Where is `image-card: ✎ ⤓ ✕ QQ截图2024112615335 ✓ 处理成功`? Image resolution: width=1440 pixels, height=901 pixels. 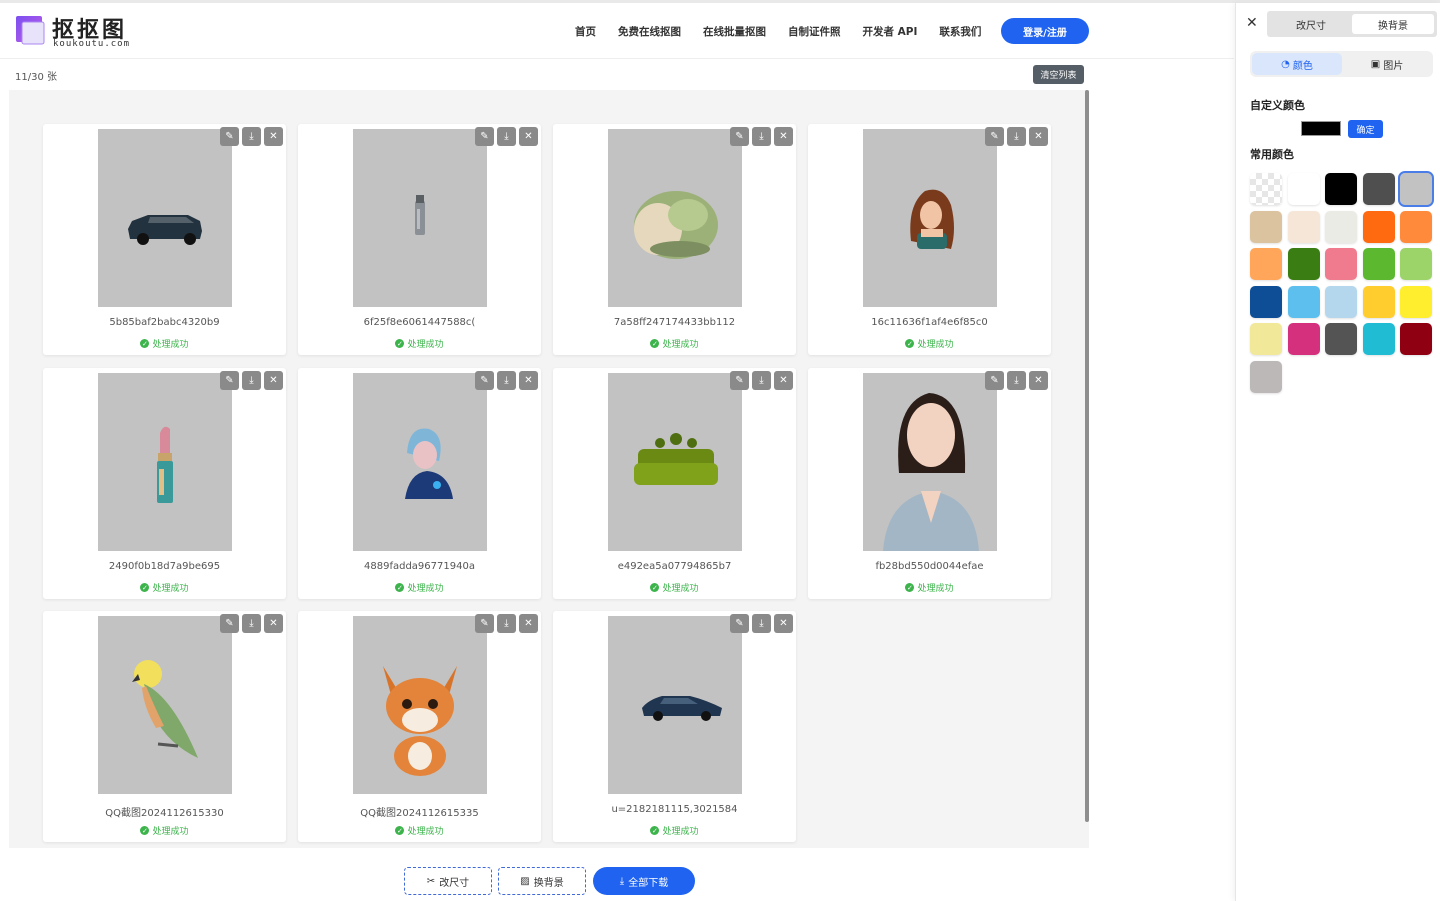
image-card: ✎ ⤓ ✕ QQ截图2024112615335 ✓ 处理成功 is located at coordinates (419, 726).